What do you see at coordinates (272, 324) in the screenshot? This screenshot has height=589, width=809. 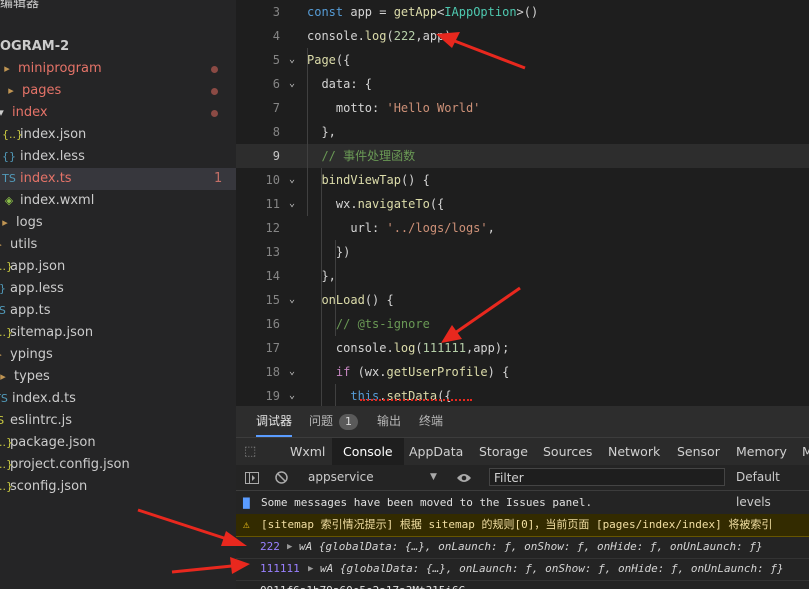 I see `line-number: 16` at bounding box center [272, 324].